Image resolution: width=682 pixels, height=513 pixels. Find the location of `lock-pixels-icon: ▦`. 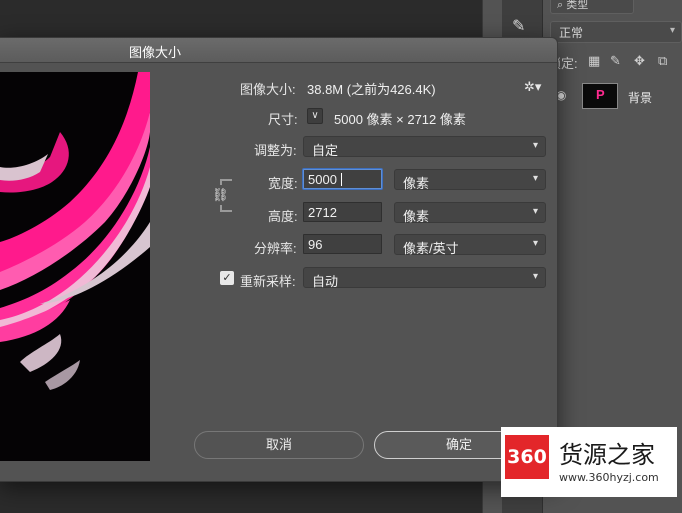

lock-pixels-icon: ▦ is located at coordinates (594, 61).